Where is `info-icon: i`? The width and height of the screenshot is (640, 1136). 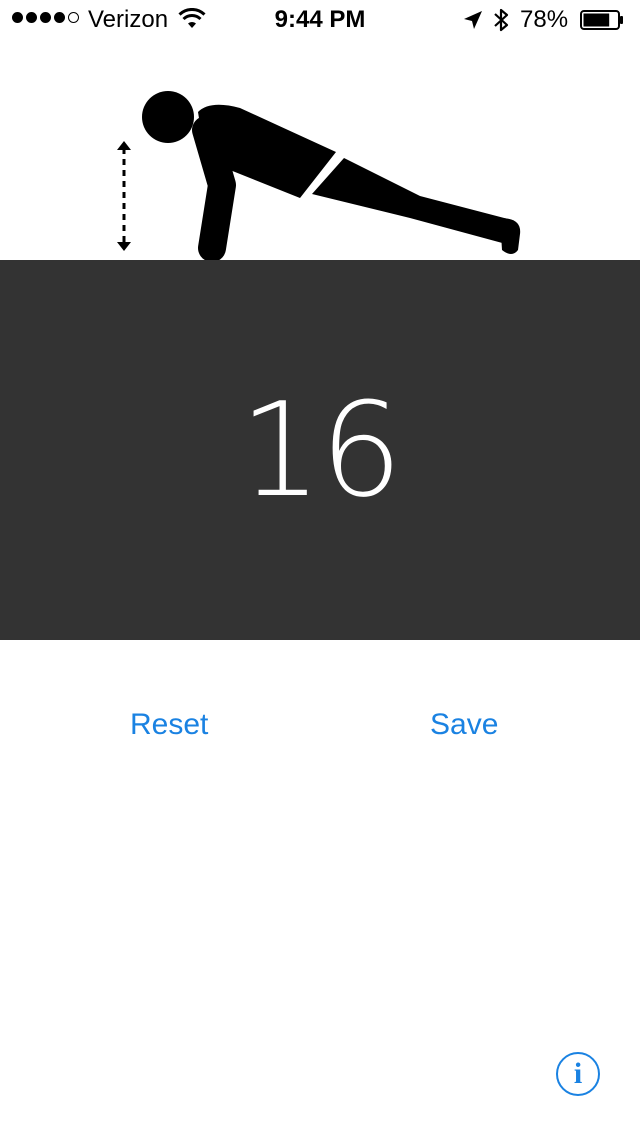
info-icon: i is located at coordinates (578, 1073).